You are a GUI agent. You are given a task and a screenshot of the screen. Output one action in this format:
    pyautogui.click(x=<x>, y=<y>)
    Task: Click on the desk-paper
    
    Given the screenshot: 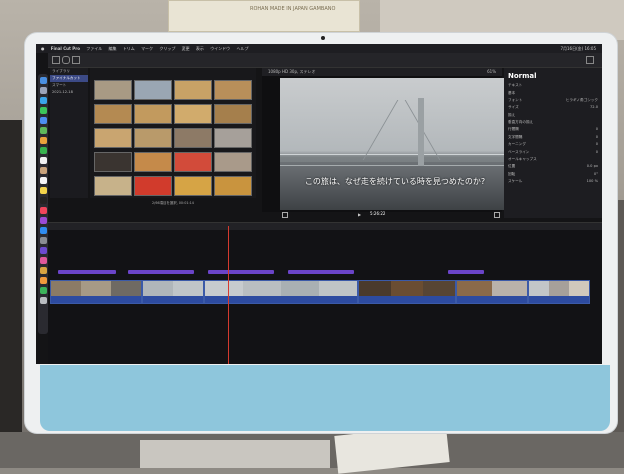 What is the action you would take?
    pyautogui.click(x=235, y=454)
    